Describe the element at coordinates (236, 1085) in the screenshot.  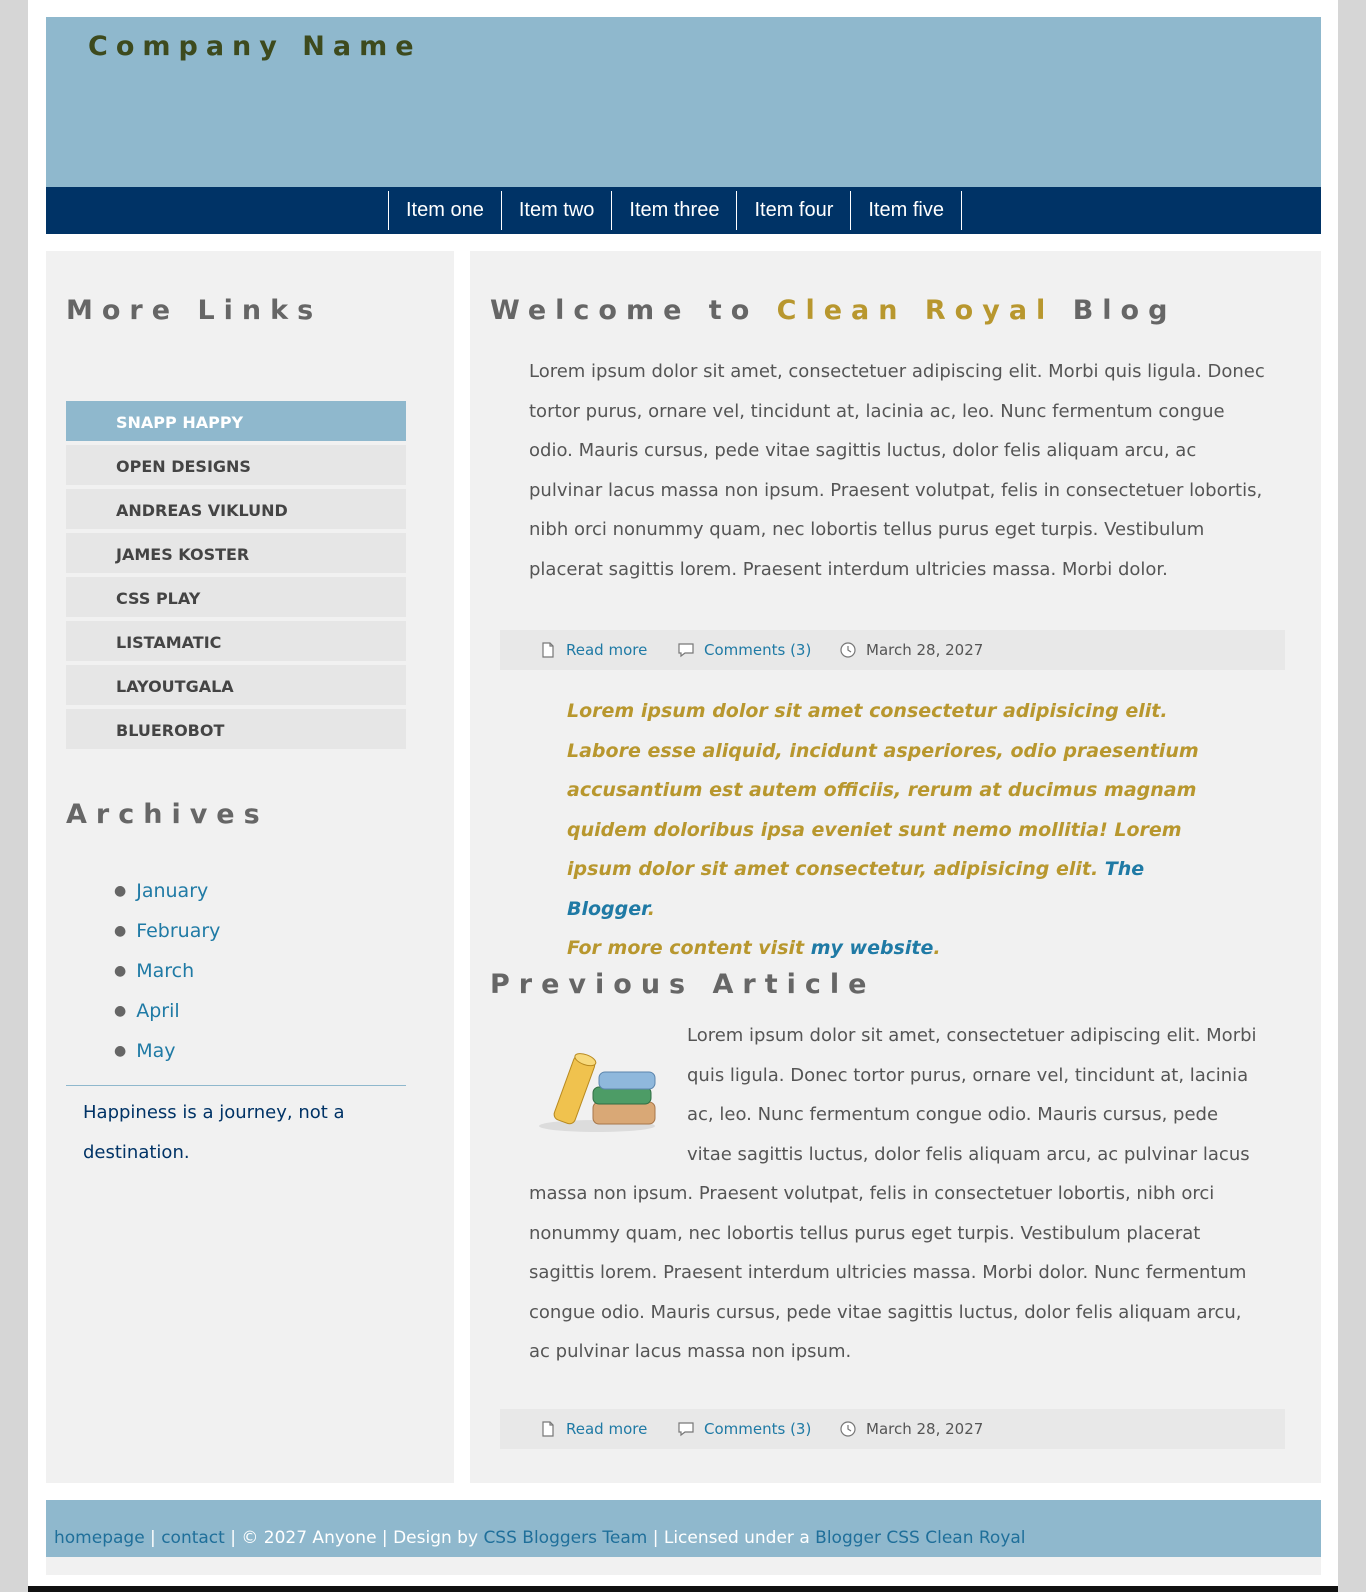
I see `sidebar-divider` at that location.